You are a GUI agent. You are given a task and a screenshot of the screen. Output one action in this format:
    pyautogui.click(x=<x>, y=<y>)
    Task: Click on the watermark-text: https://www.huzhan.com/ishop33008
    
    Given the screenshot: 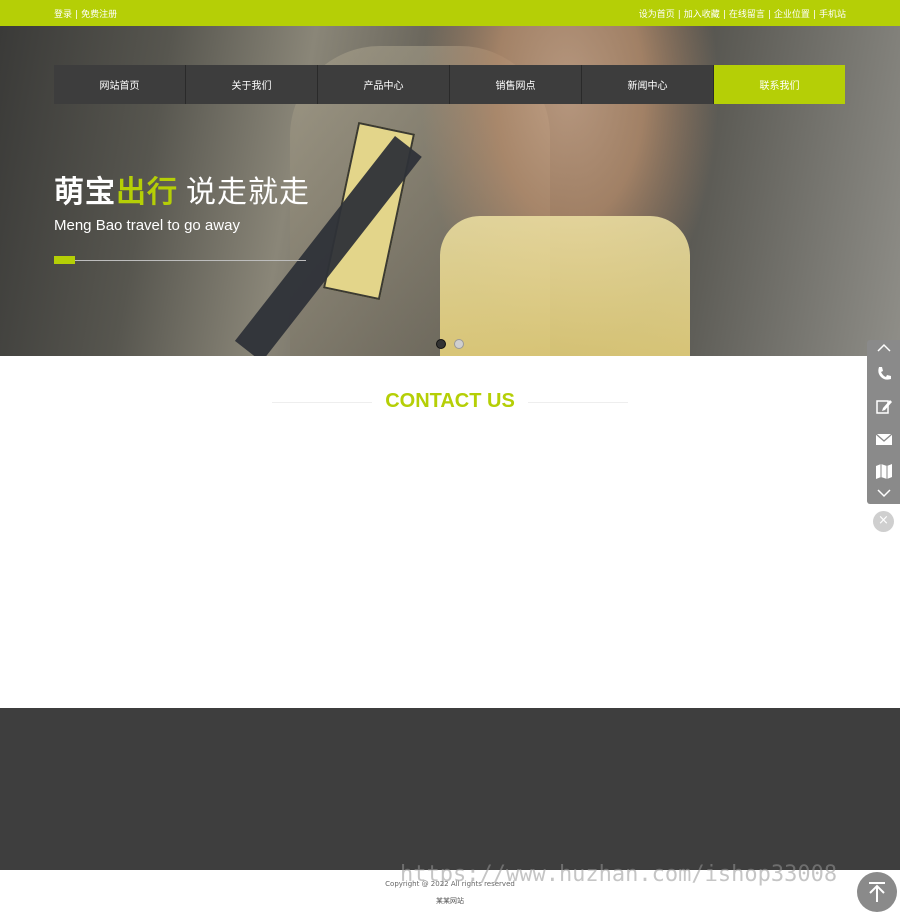 What is the action you would take?
    pyautogui.click(x=619, y=874)
    